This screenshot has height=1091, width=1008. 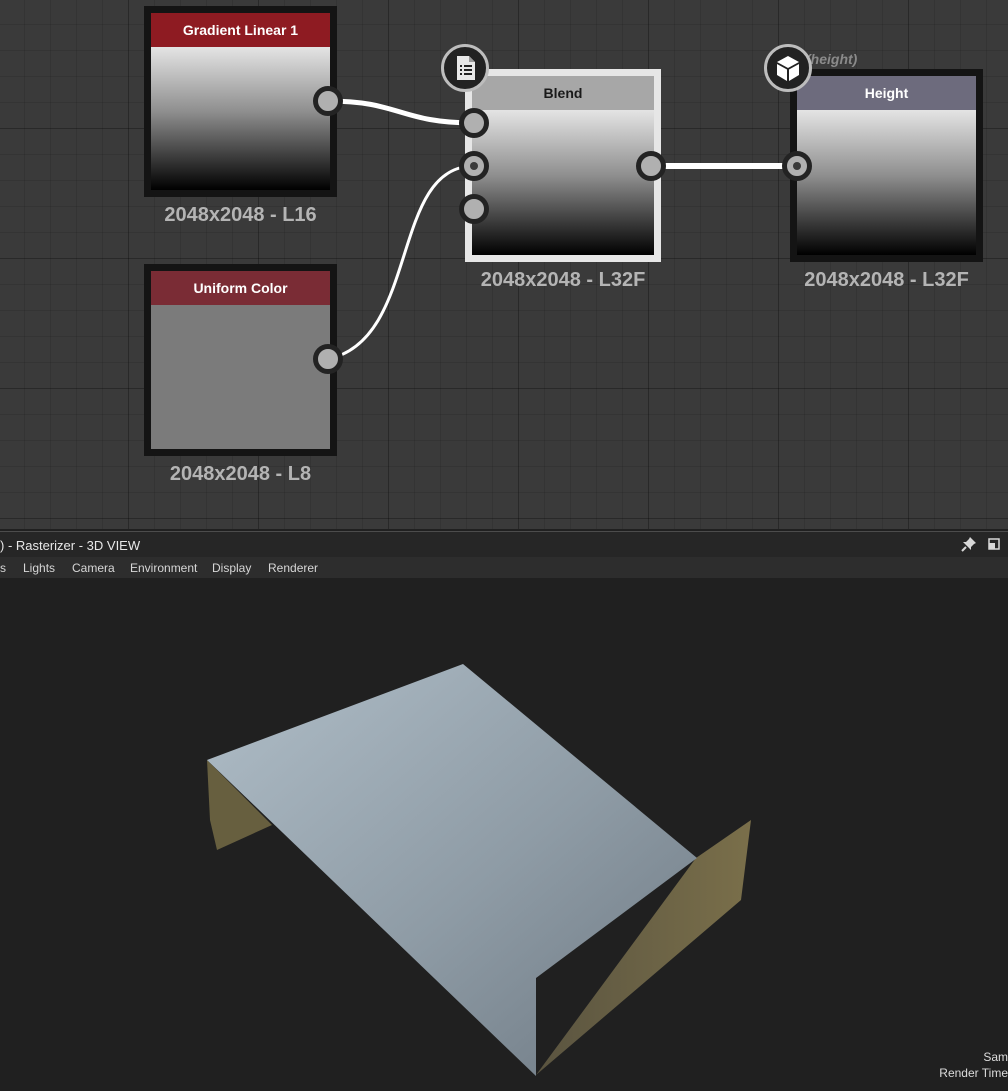 What do you see at coordinates (474, 209) in the screenshot?
I see `input-port-mask` at bounding box center [474, 209].